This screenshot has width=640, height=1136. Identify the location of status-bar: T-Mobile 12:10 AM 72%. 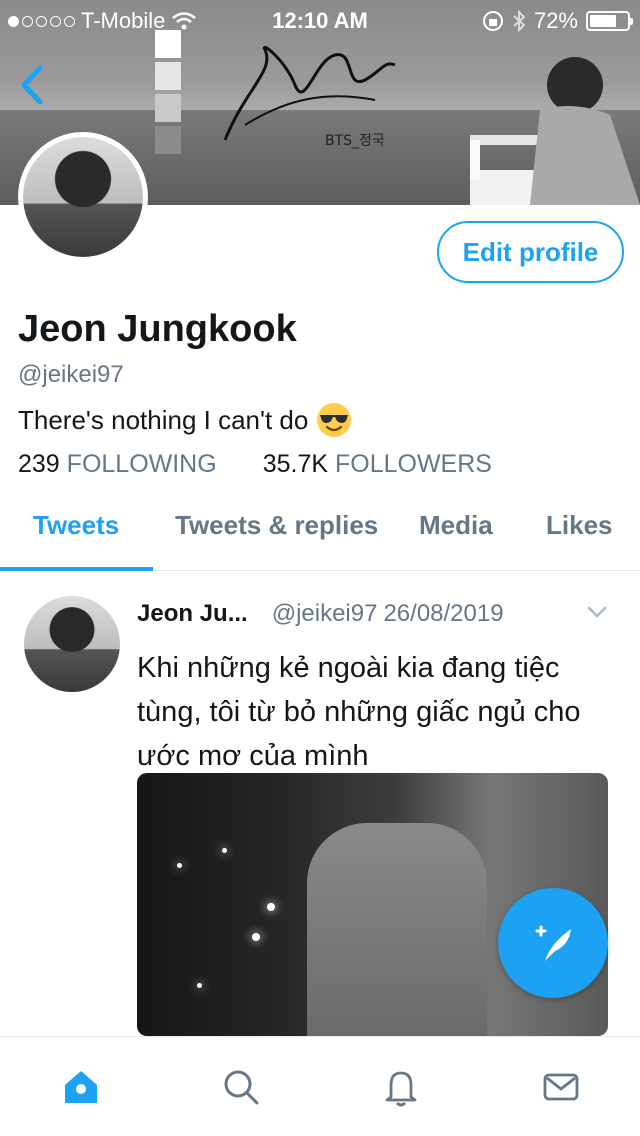
(320, 20).